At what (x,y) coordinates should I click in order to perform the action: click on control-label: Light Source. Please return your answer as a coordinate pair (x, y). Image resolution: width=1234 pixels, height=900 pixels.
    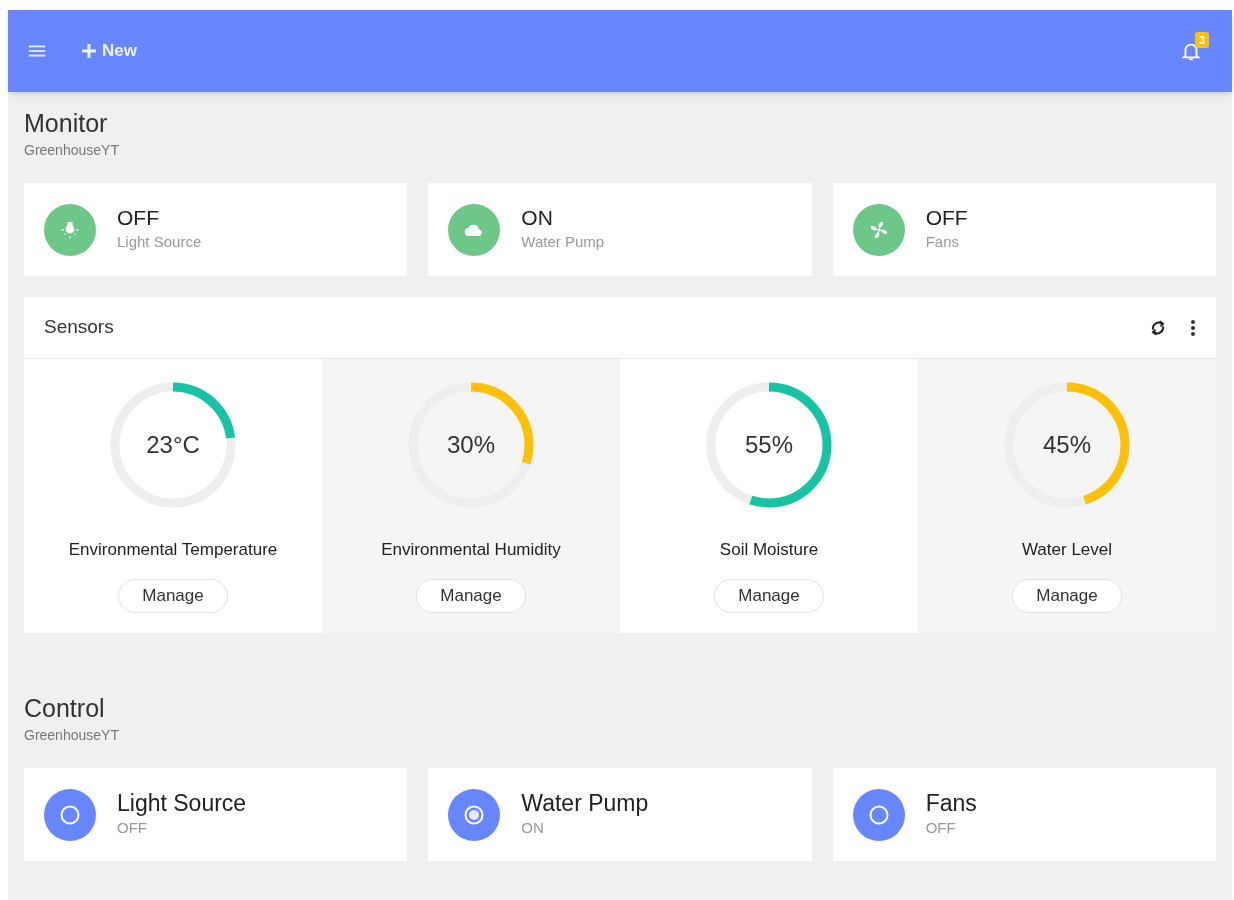
    Looking at the image, I should click on (182, 803).